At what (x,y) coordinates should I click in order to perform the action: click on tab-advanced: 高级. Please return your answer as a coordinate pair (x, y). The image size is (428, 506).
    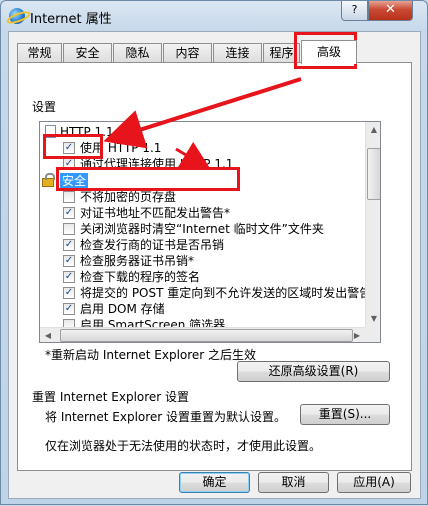
    Looking at the image, I should click on (329, 52).